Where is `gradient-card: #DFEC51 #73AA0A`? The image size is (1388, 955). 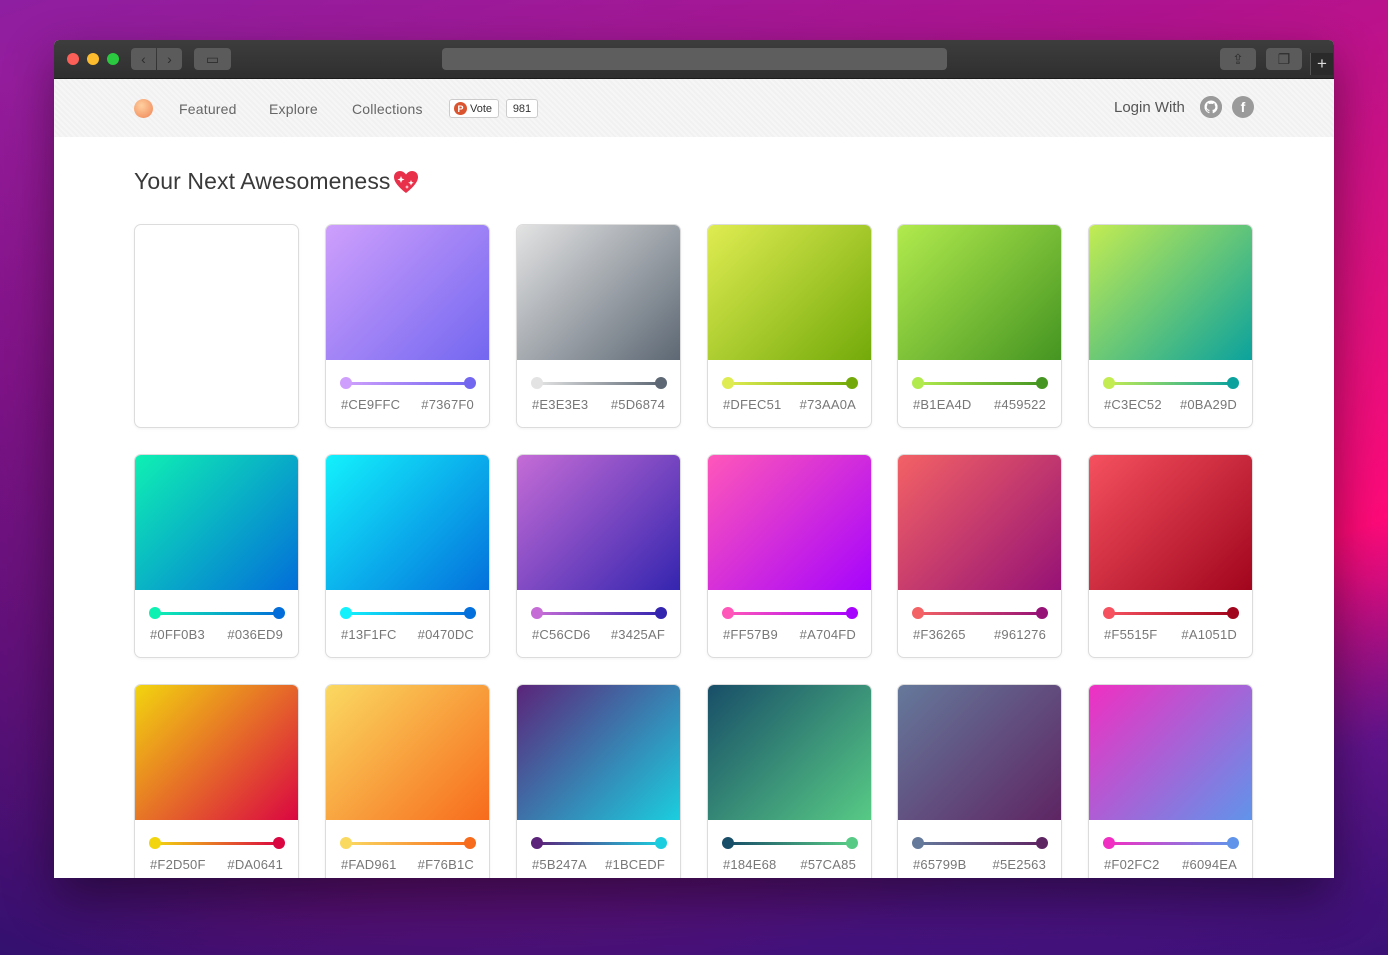 gradient-card: #DFEC51 #73AA0A is located at coordinates (789, 326).